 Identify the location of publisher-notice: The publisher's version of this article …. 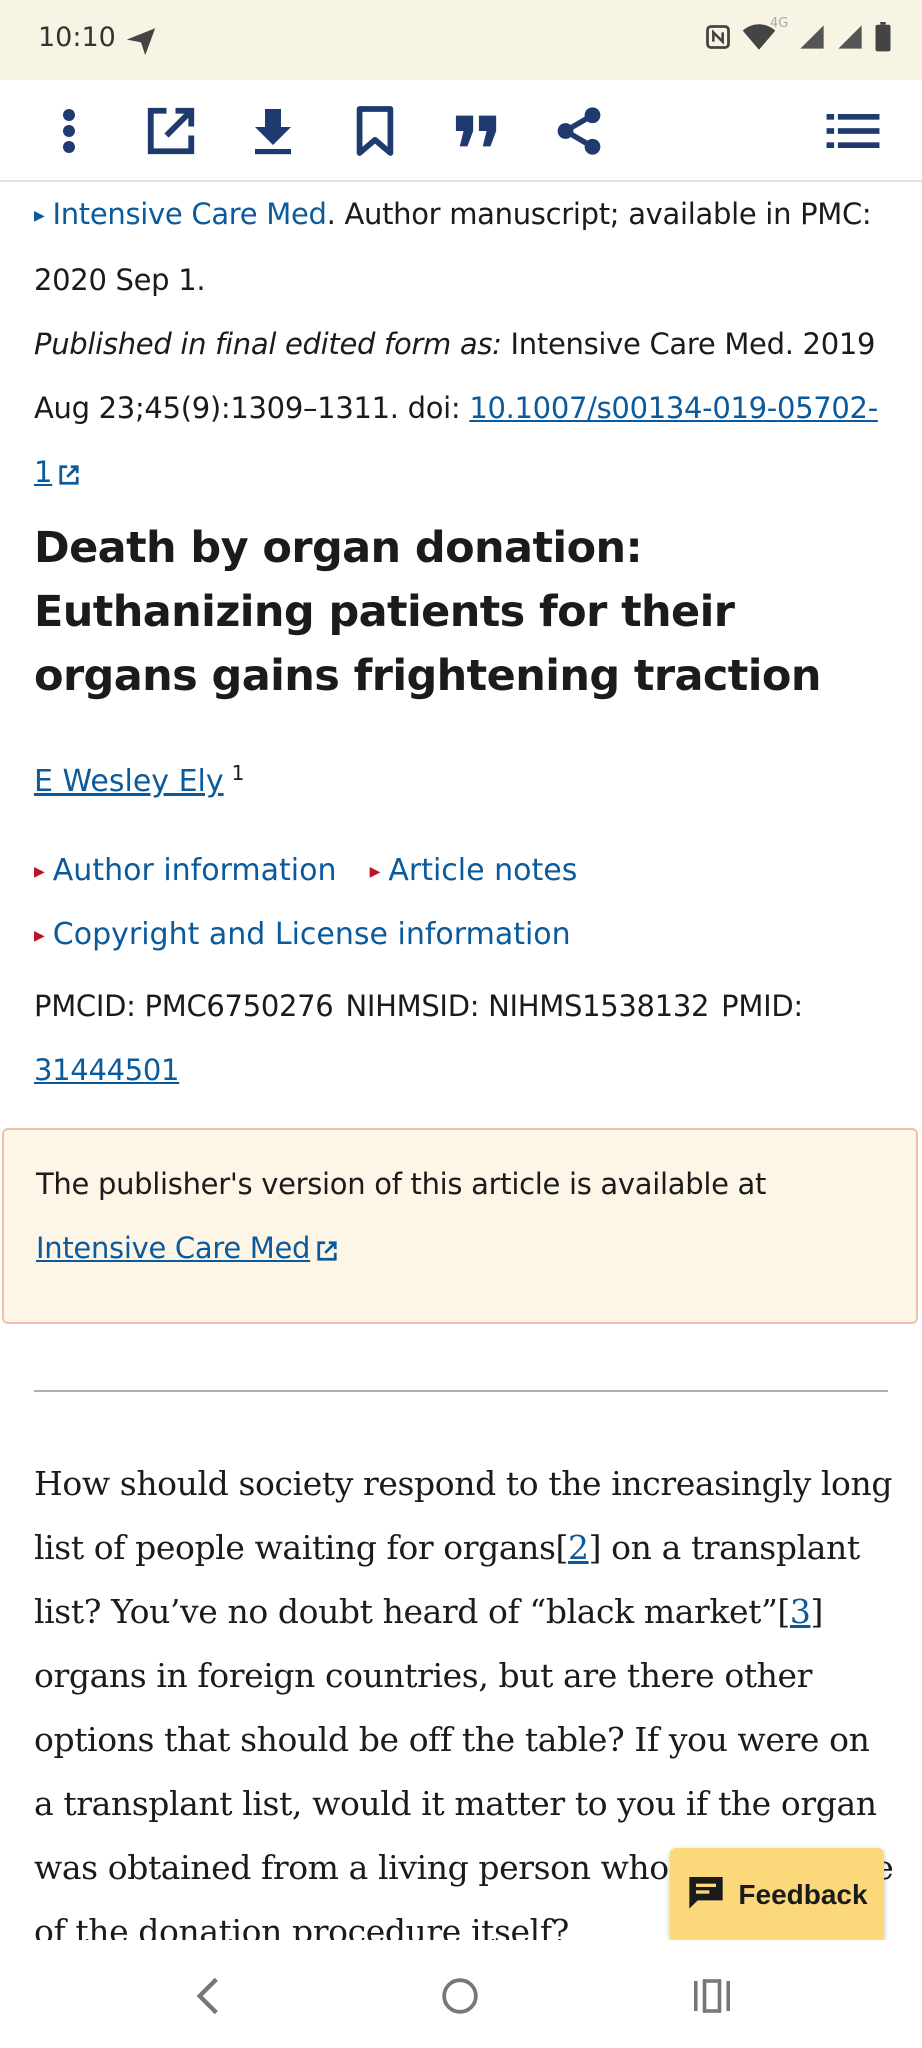
(460, 1226).